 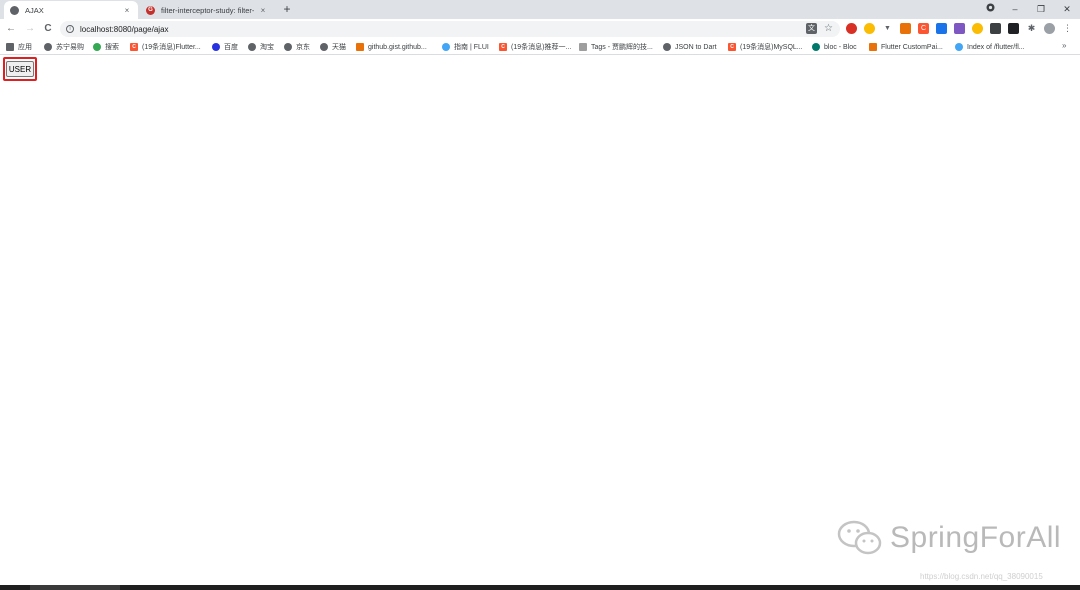 I want to click on star-icon: ☆, so click(x=828, y=28).